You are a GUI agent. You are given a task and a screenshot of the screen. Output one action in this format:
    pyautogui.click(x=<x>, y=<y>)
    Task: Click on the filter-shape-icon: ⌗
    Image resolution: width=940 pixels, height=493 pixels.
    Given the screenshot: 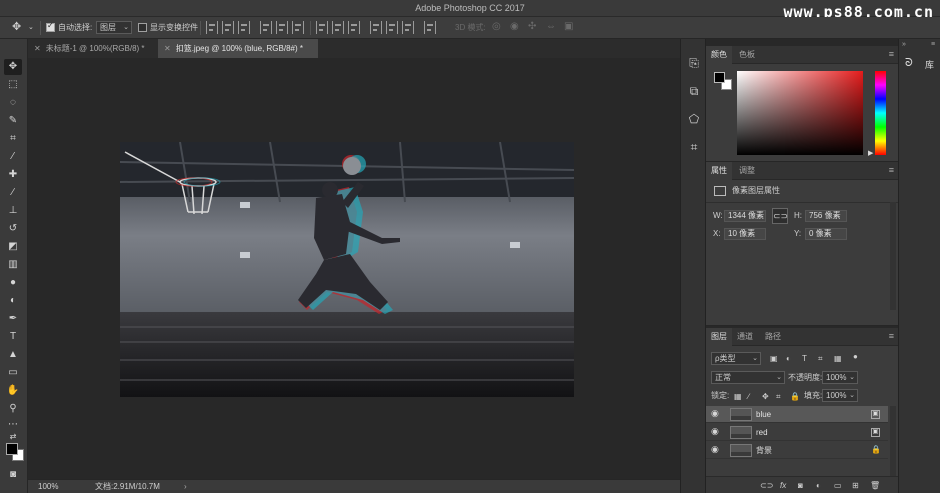 What is the action you would take?
    pyautogui.click(x=820, y=359)
    